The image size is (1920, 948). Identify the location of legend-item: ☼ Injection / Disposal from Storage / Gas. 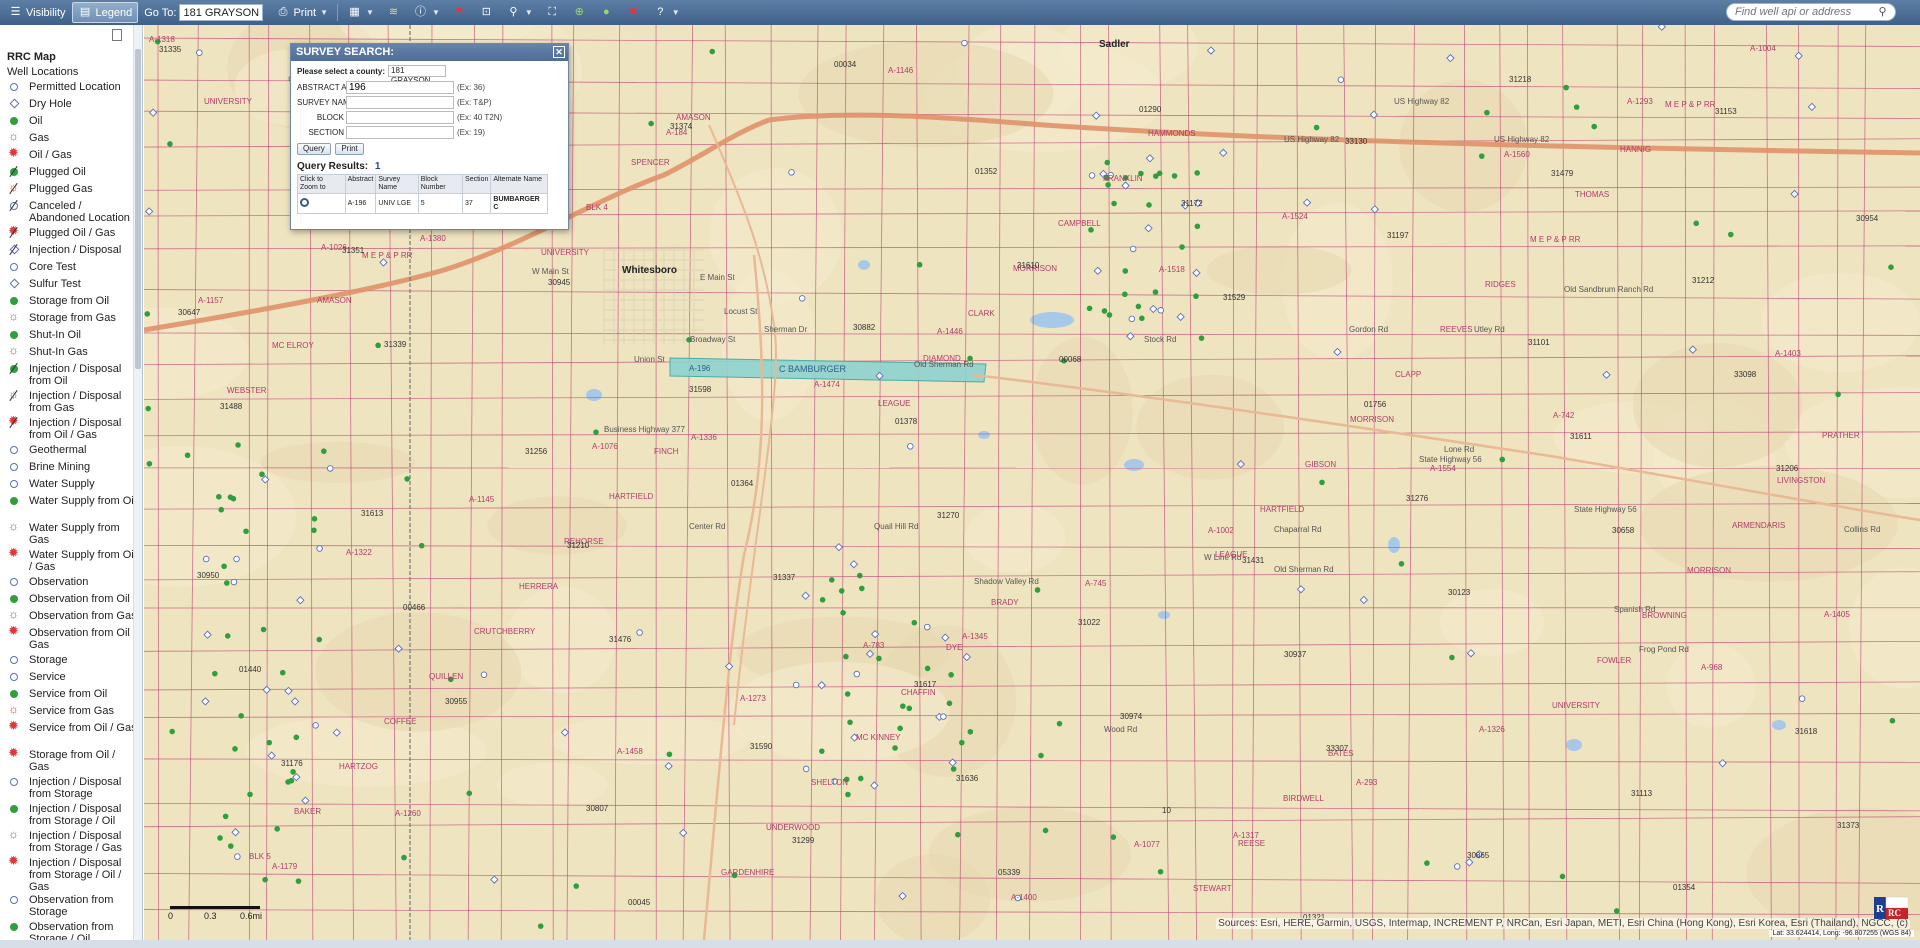
(71, 842).